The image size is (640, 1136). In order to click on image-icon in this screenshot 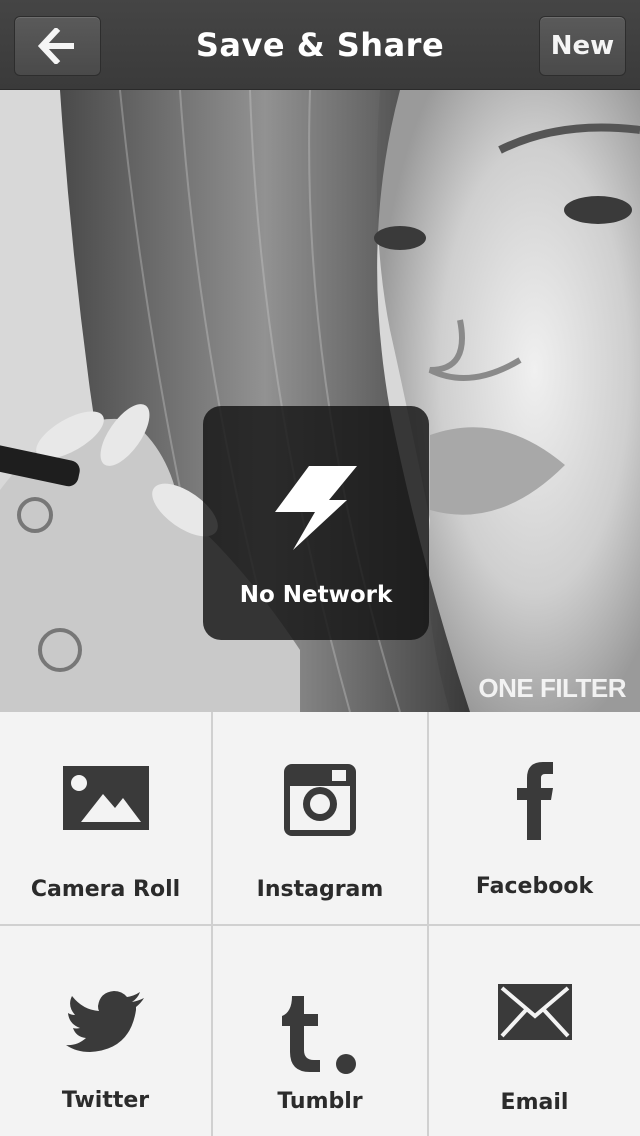, I will do `click(105, 798)`.